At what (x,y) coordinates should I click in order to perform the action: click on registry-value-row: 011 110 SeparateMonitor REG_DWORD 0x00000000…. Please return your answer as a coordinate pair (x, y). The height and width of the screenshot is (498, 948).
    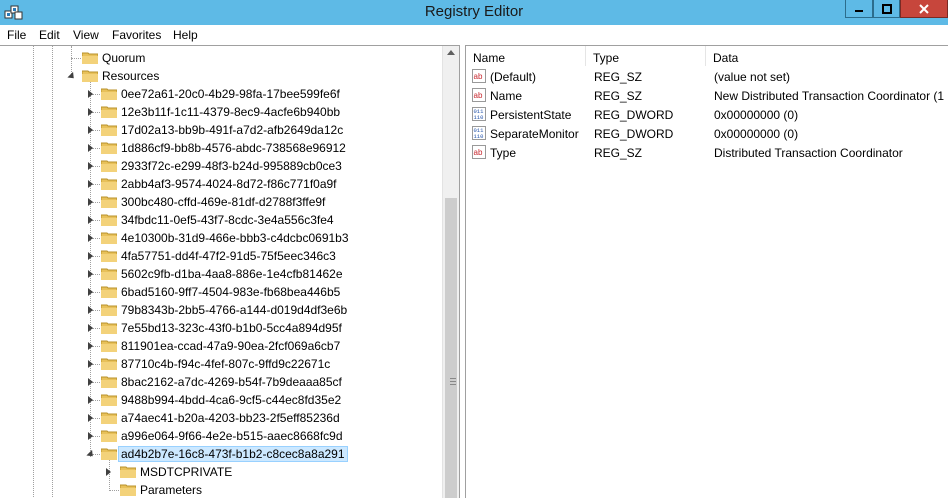
    Looking at the image, I should click on (707, 133).